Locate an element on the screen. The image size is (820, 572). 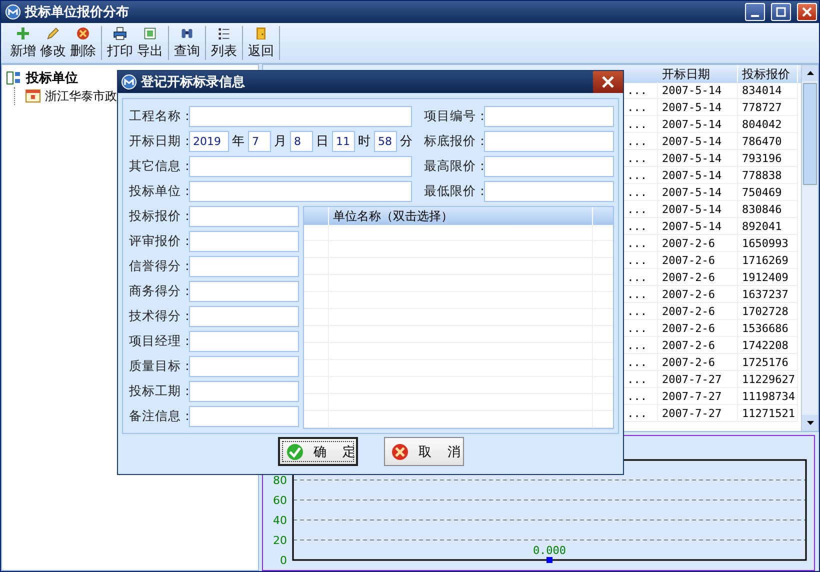
y-tick-label: 60 is located at coordinates (280, 500).